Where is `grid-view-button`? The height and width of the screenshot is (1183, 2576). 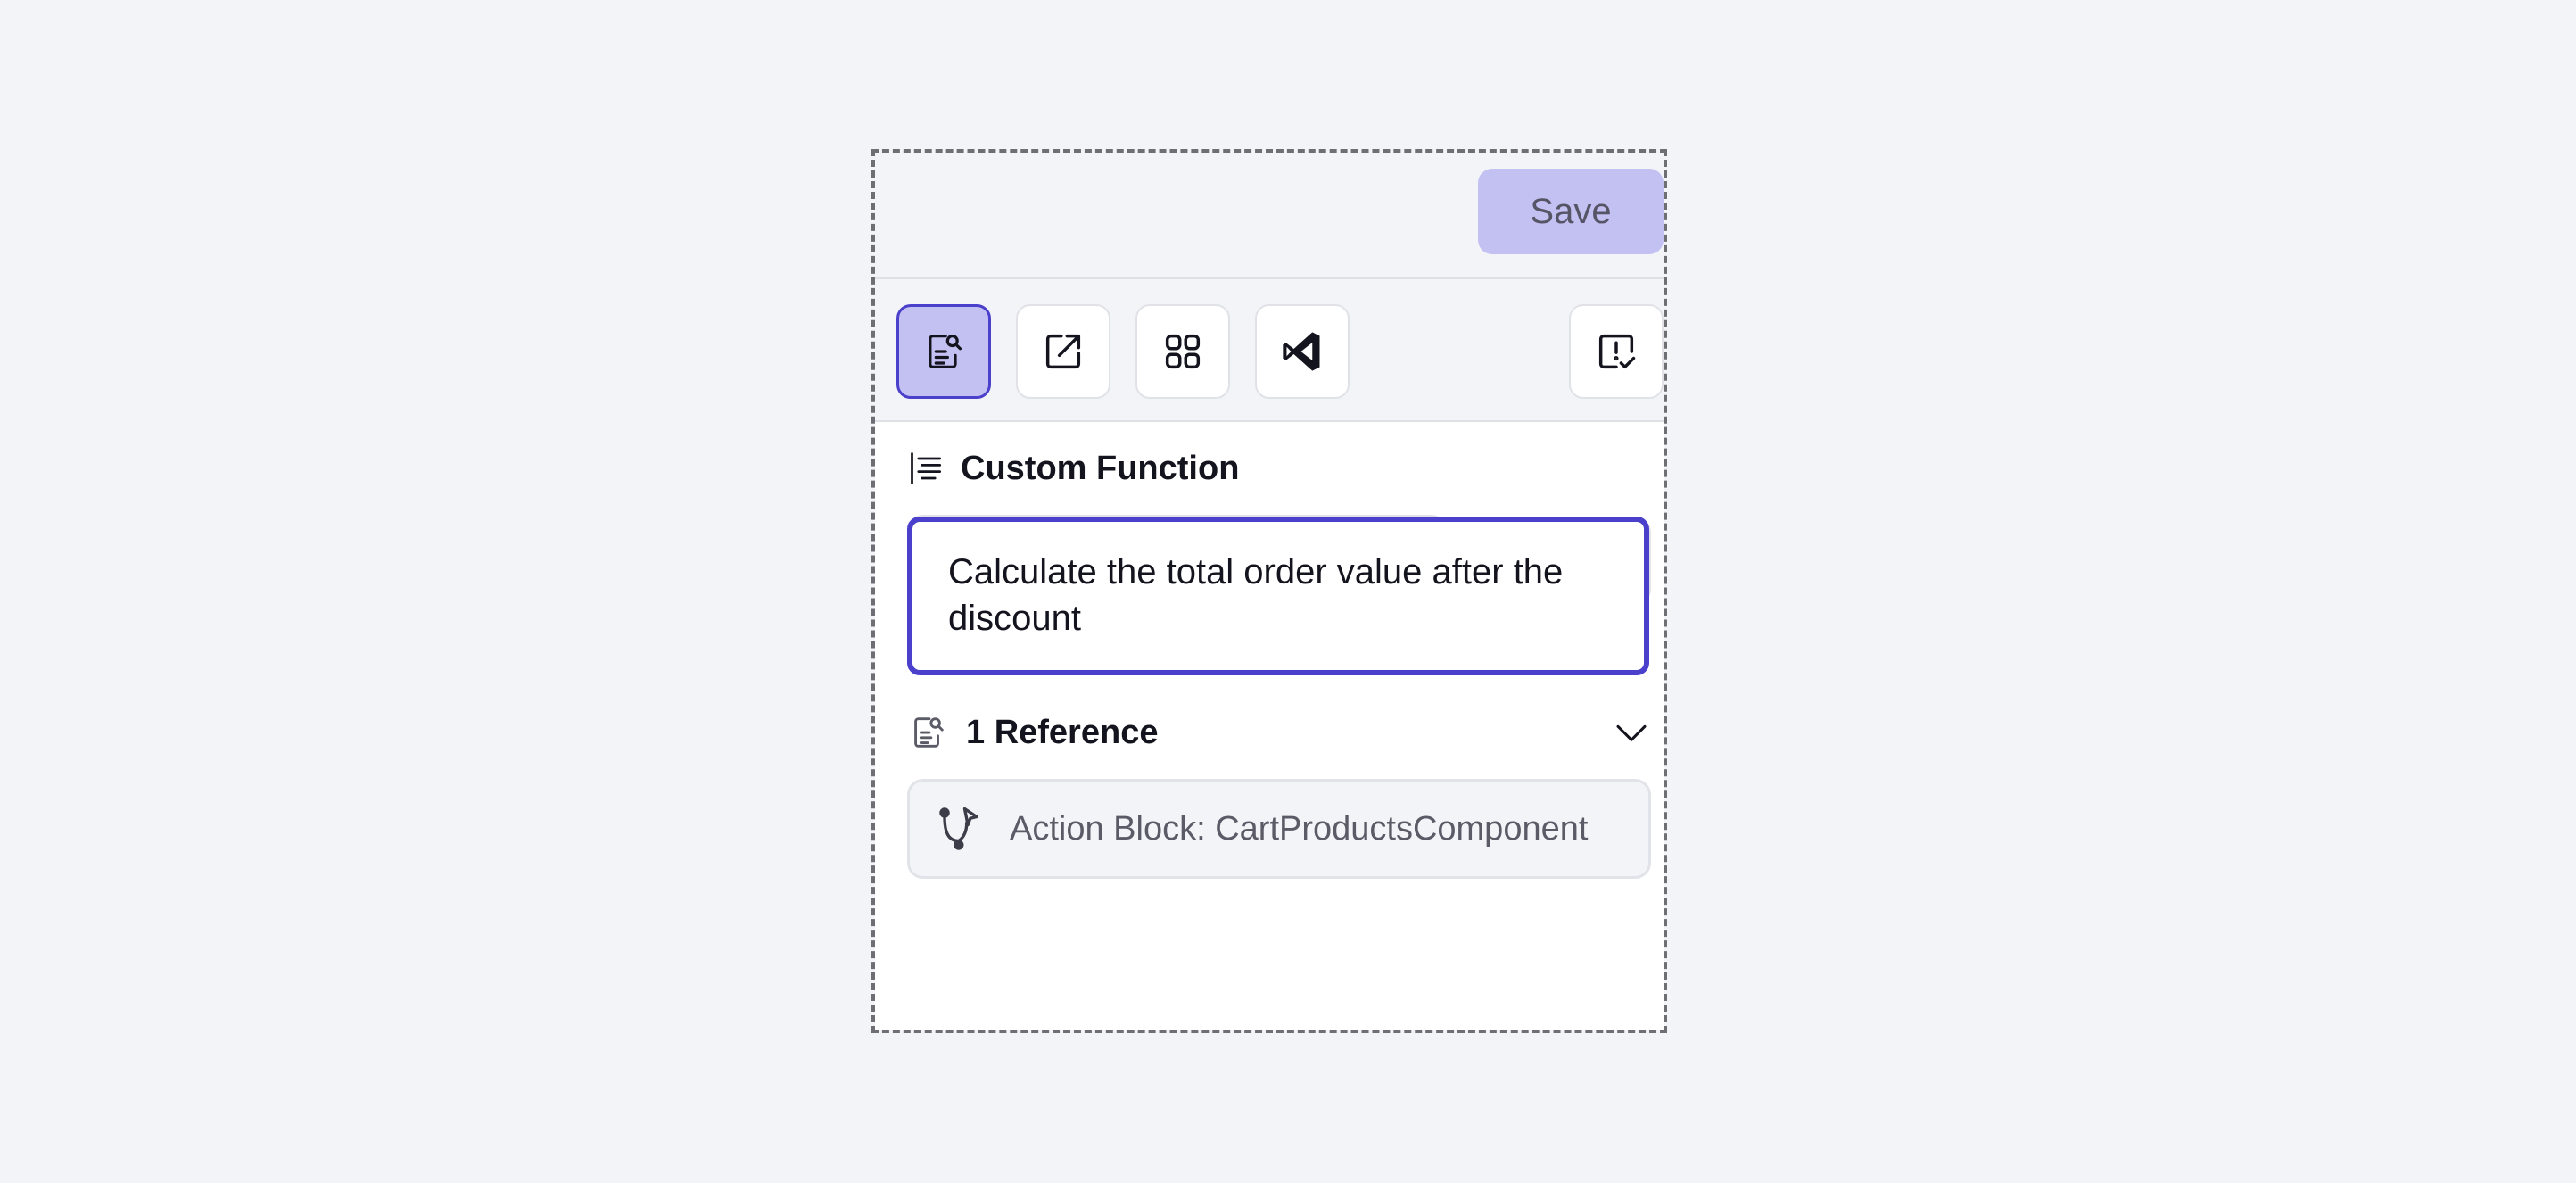 grid-view-button is located at coordinates (1182, 351).